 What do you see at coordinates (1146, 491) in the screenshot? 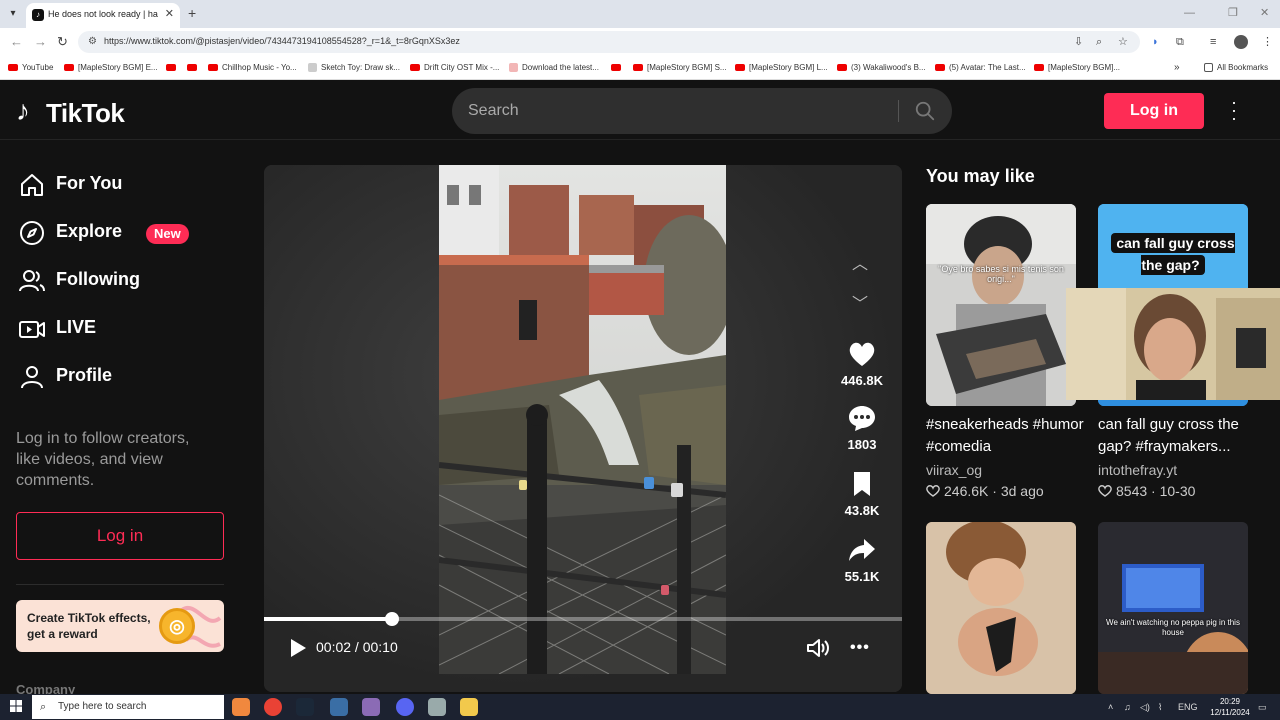
I see `card-meta: 8543 · 10-30` at bounding box center [1146, 491].